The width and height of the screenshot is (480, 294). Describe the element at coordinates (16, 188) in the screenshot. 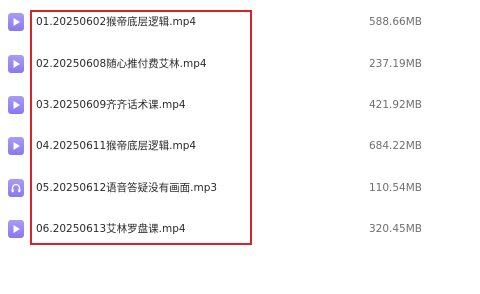

I see `audio-file-icon` at that location.